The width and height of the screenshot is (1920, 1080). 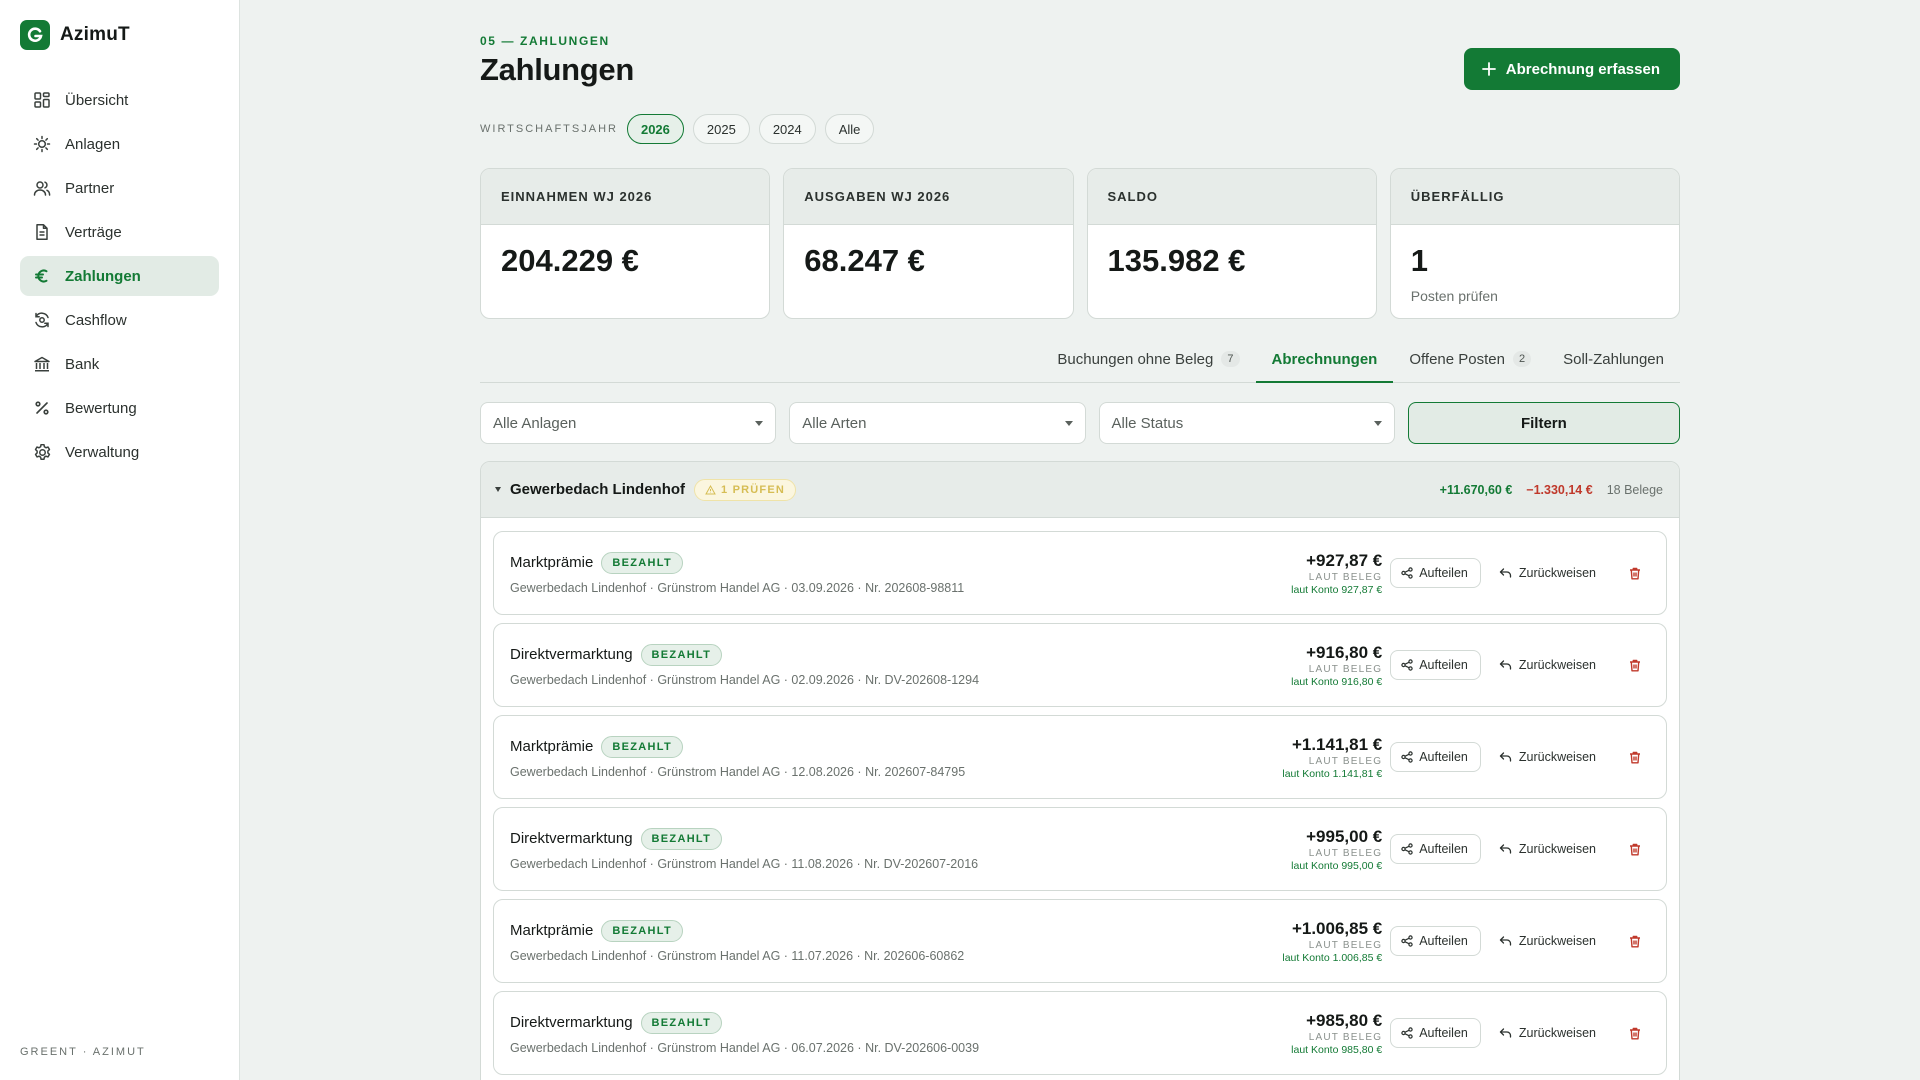 I want to click on type-select-value: Alle Arten, so click(x=834, y=423).